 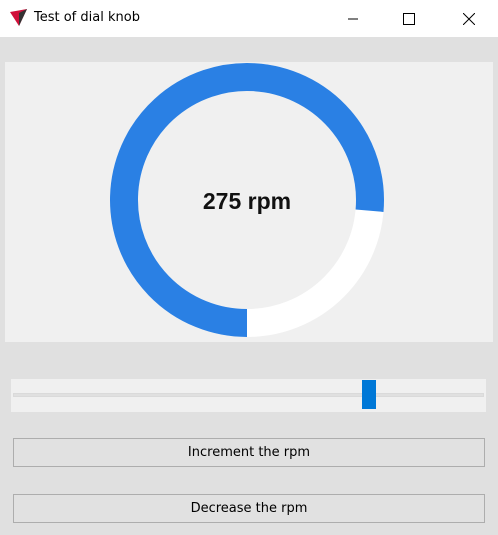 I want to click on app-logo-icon, so click(x=18, y=17).